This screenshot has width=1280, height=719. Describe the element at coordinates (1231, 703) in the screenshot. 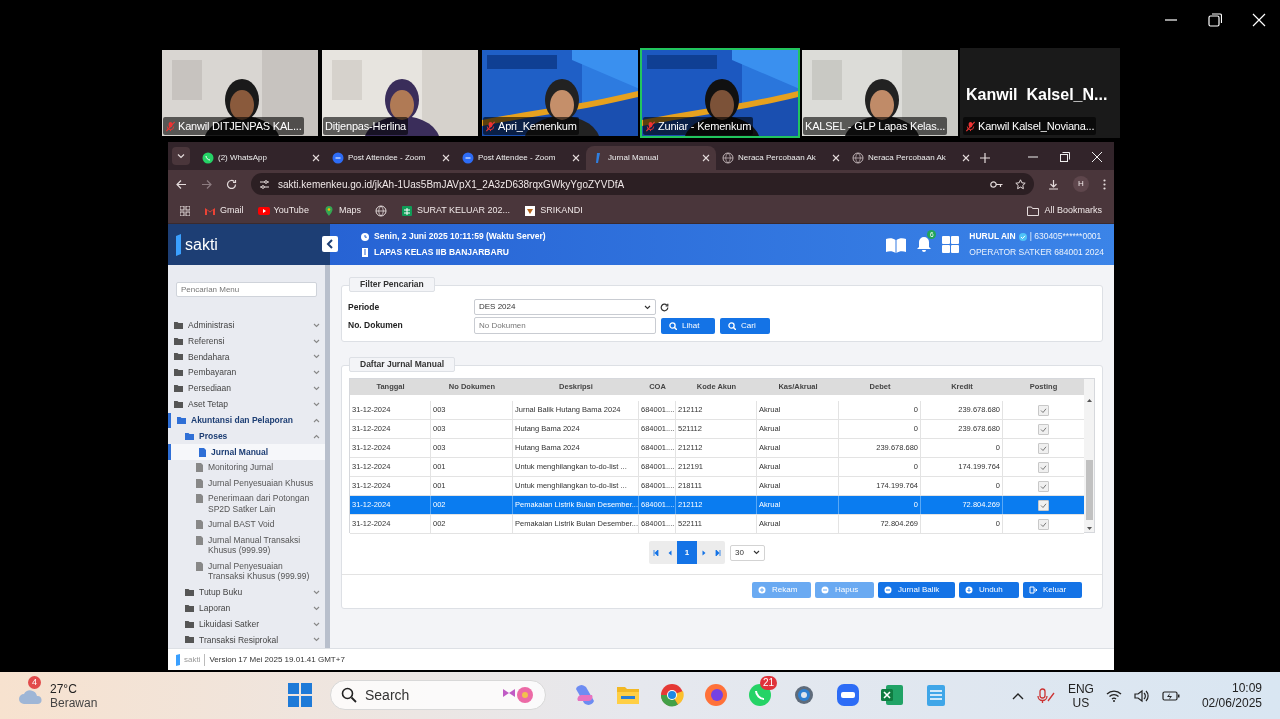

I see `clock-date: 02/06/2025` at that location.